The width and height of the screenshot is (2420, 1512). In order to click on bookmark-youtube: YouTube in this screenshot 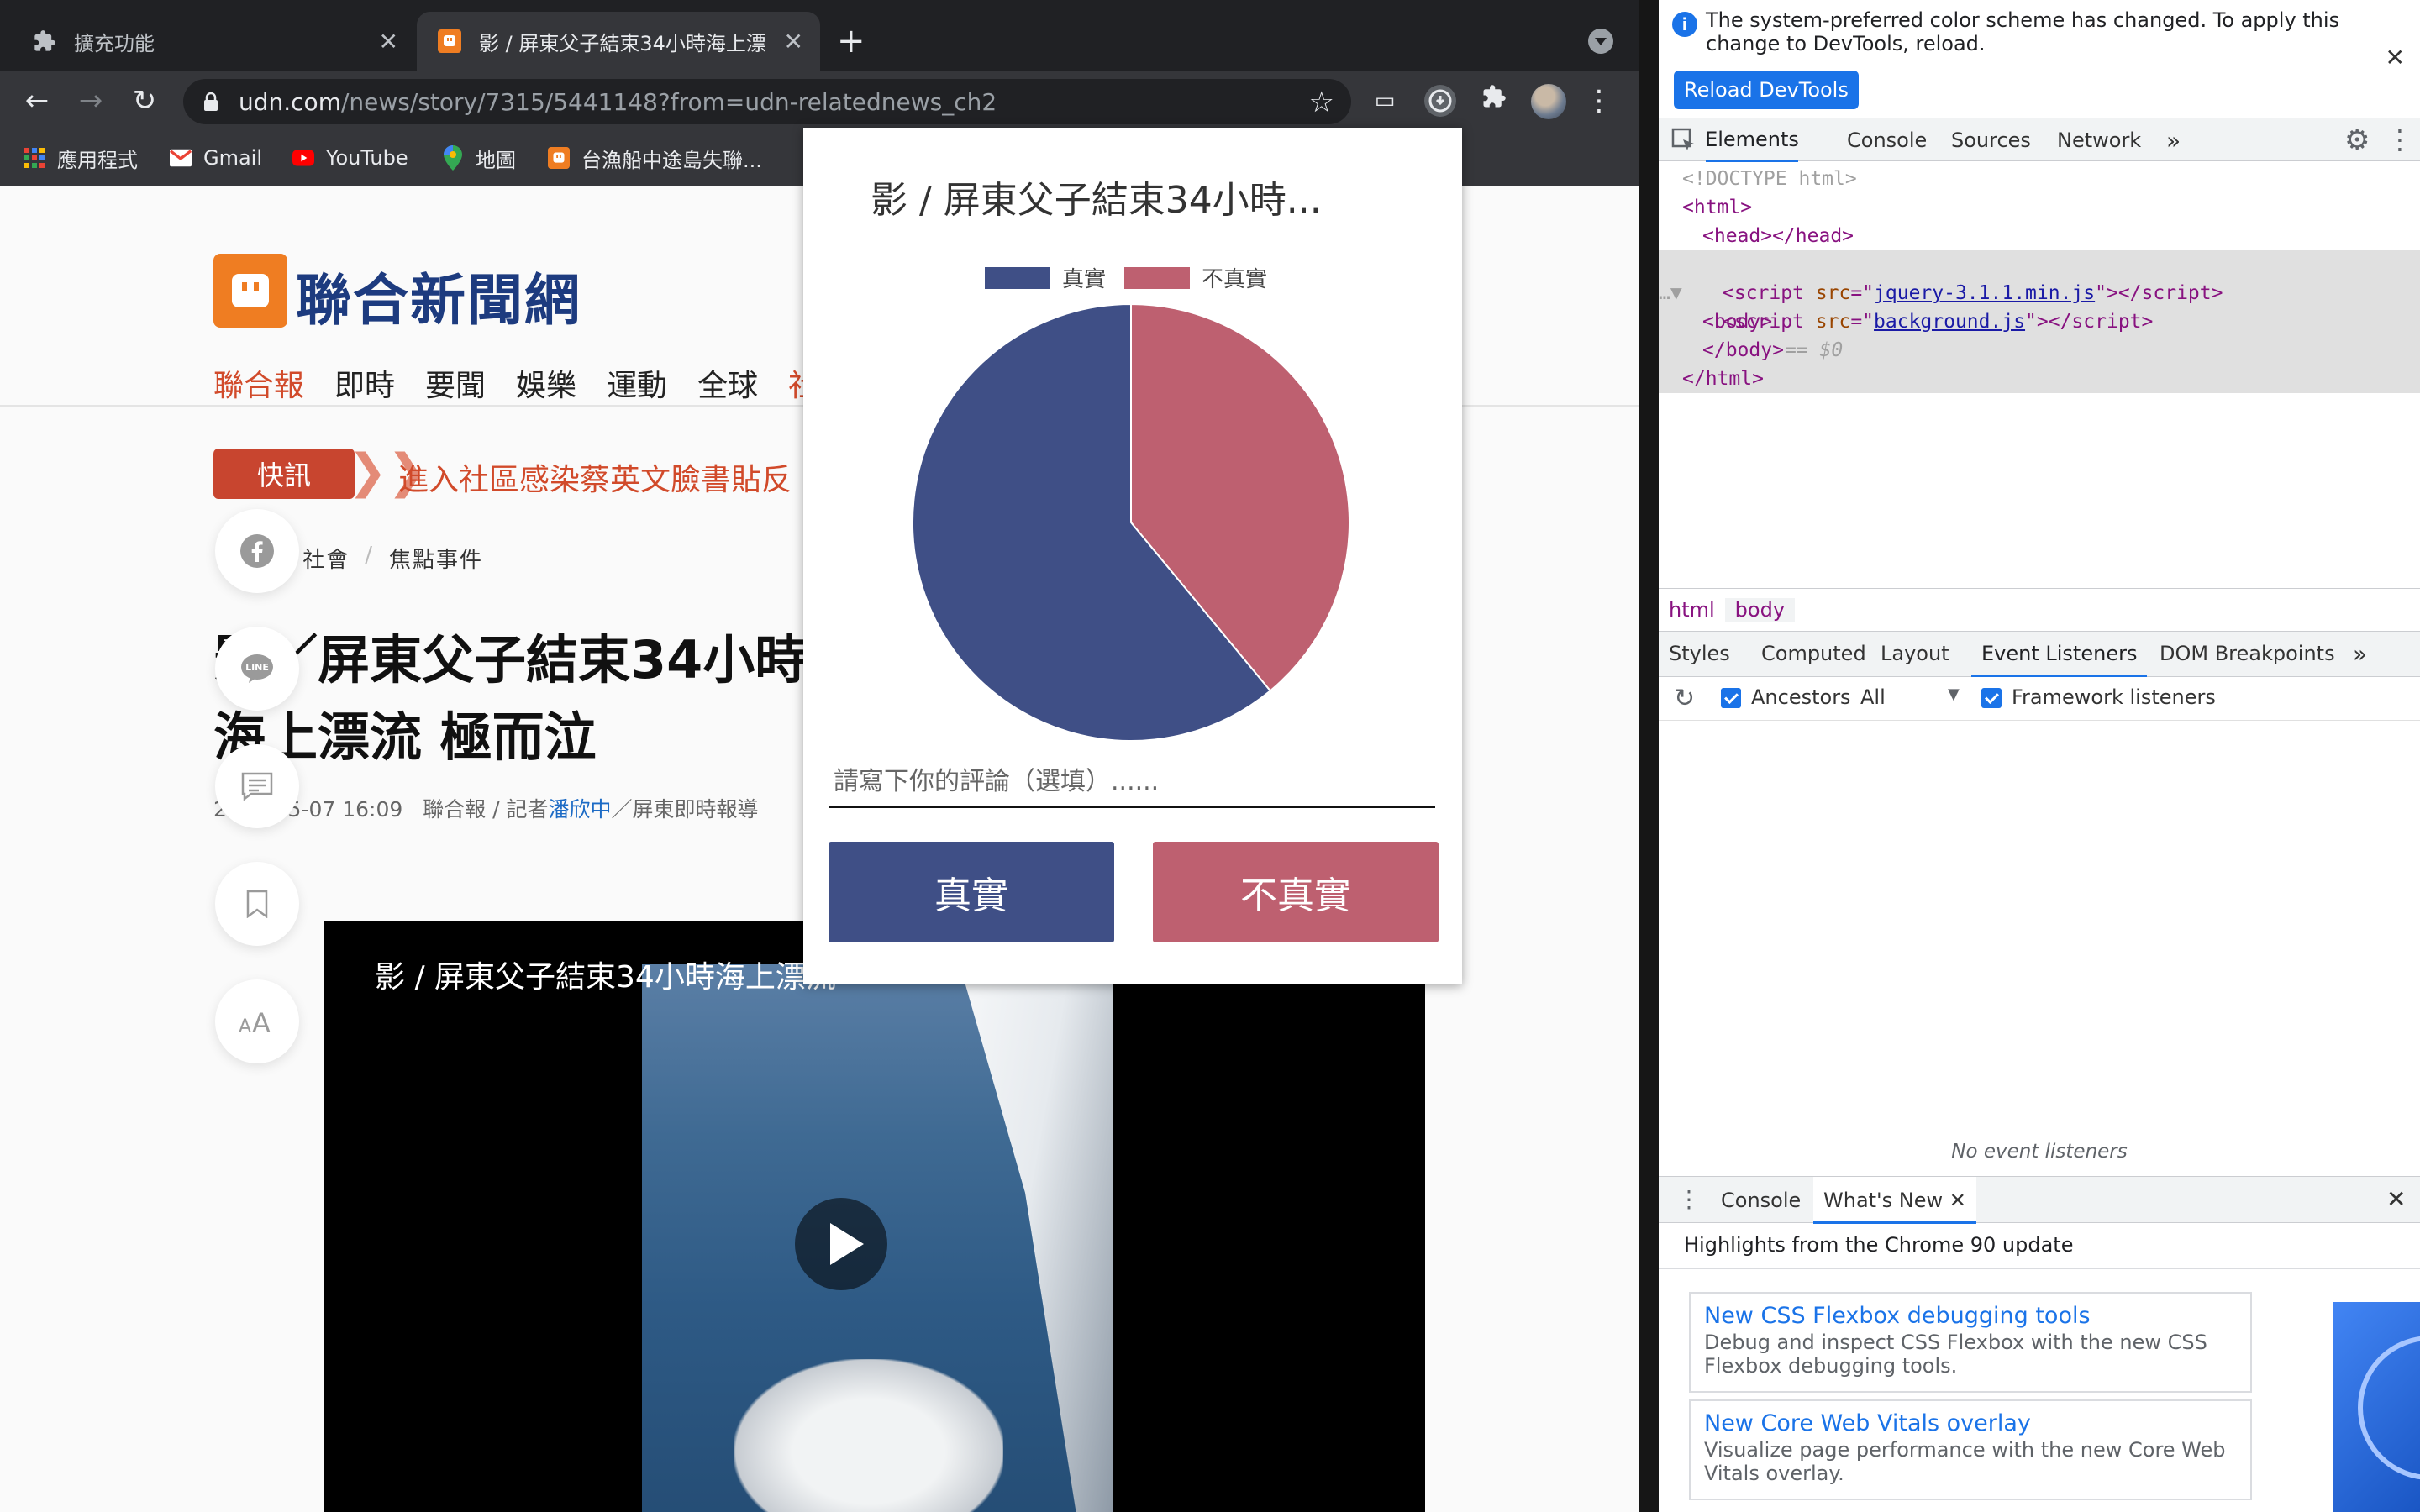, I will do `click(350, 158)`.